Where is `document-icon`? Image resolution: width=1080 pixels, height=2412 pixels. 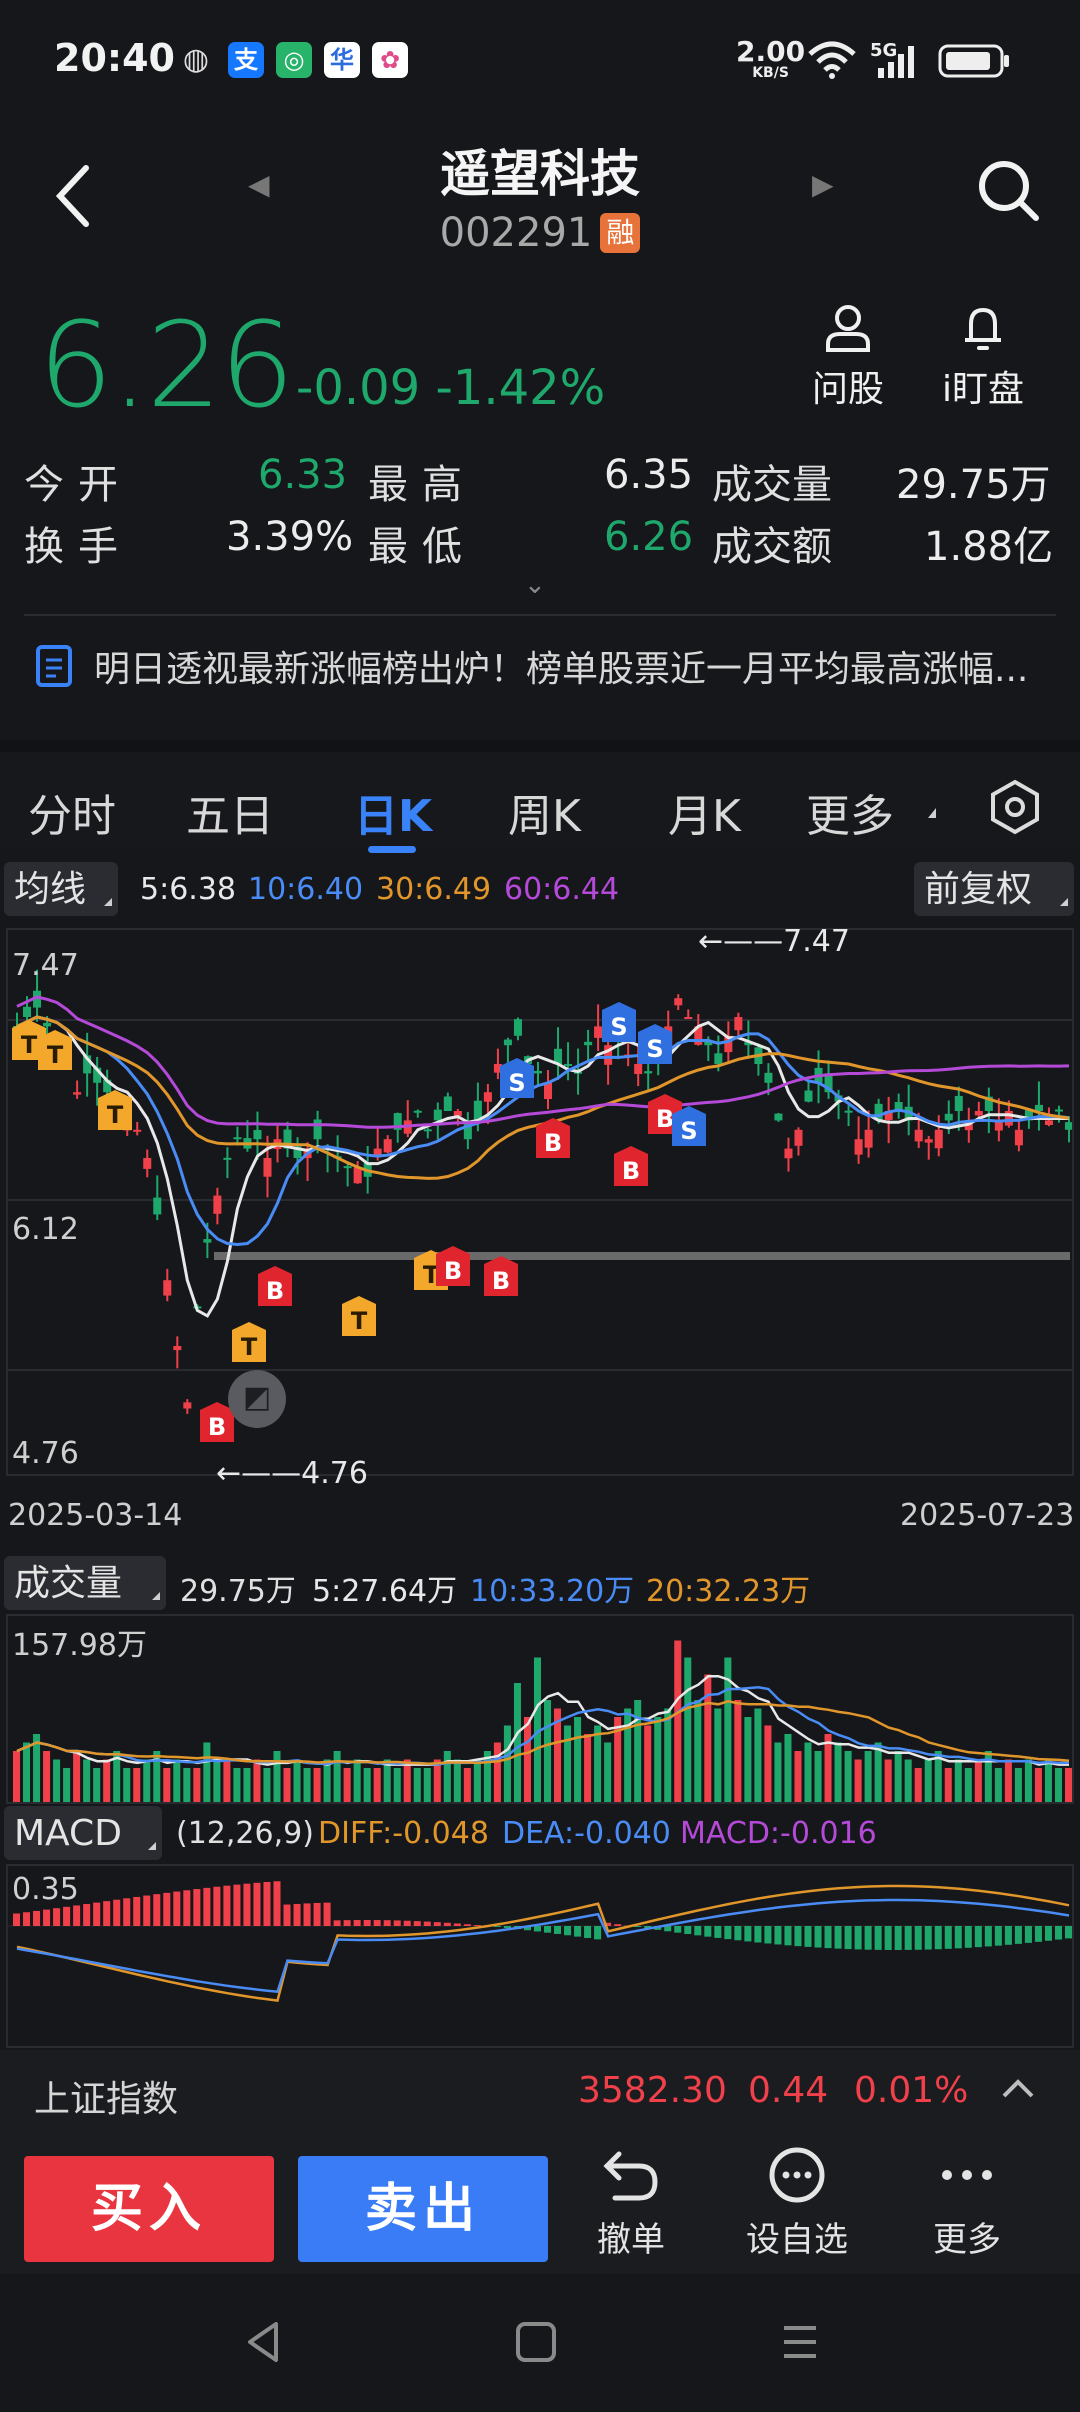 document-icon is located at coordinates (54, 666).